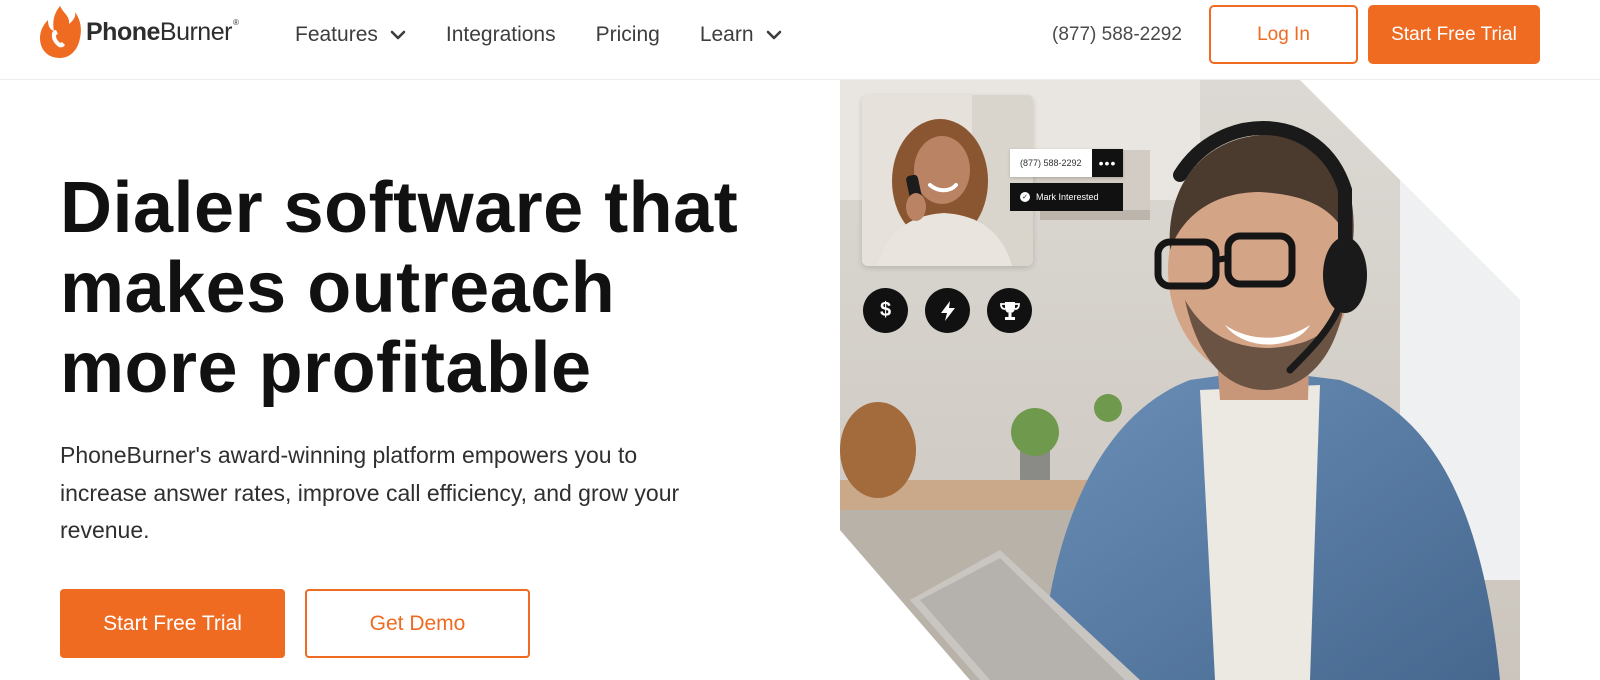 Image resolution: width=1600 pixels, height=680 pixels. I want to click on caller-phone-pill: (877) 588-2292 •••, so click(1066, 163).